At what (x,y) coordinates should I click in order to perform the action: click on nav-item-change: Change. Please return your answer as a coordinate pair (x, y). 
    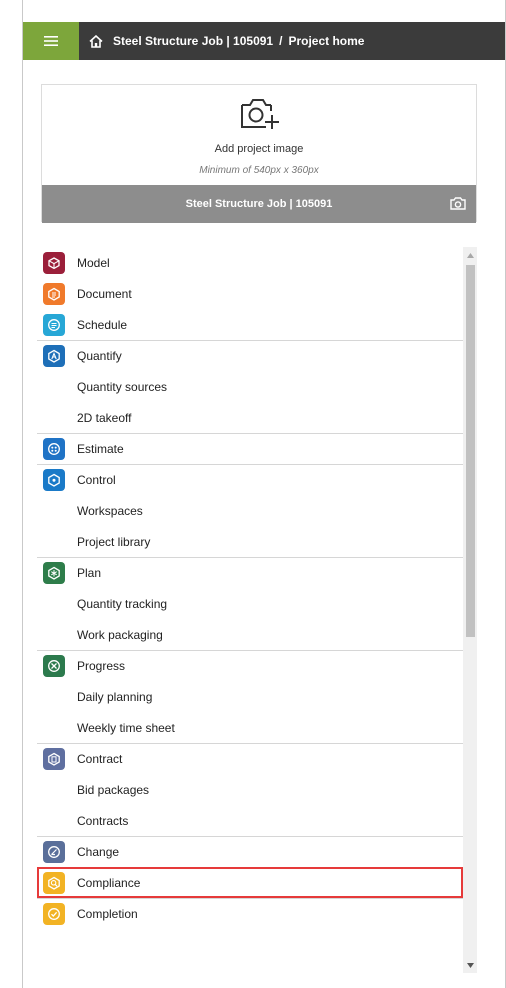
    Looking at the image, I should click on (250, 851).